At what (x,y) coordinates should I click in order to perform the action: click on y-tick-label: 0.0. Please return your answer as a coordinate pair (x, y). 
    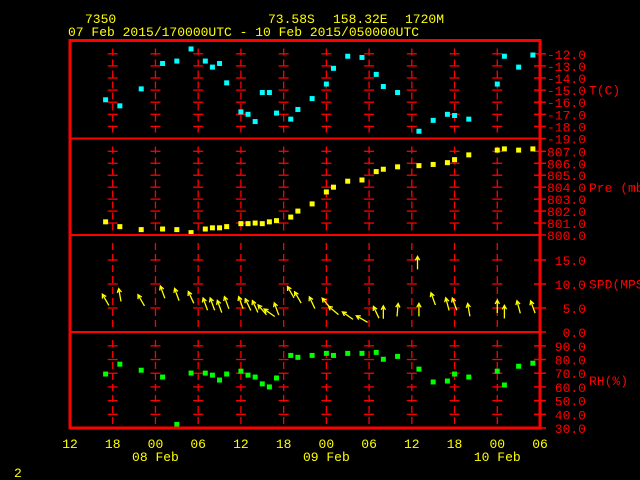
    Looking at the image, I should click on (574, 333).